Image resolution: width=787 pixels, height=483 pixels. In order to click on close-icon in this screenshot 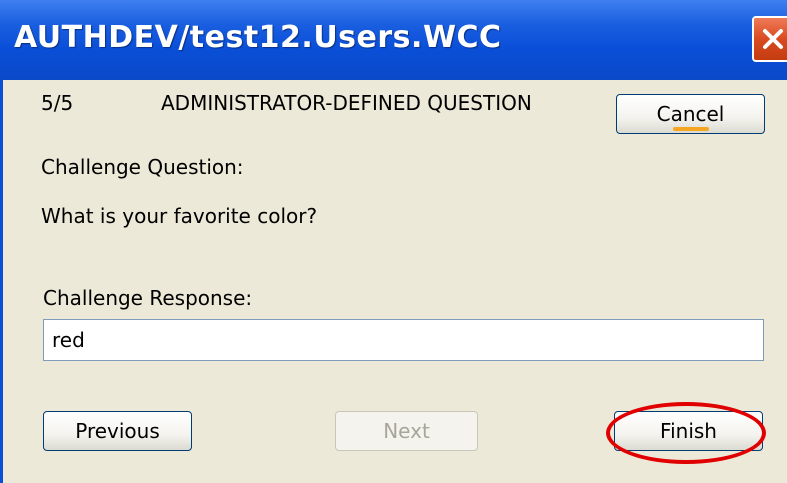, I will do `click(773, 39)`.